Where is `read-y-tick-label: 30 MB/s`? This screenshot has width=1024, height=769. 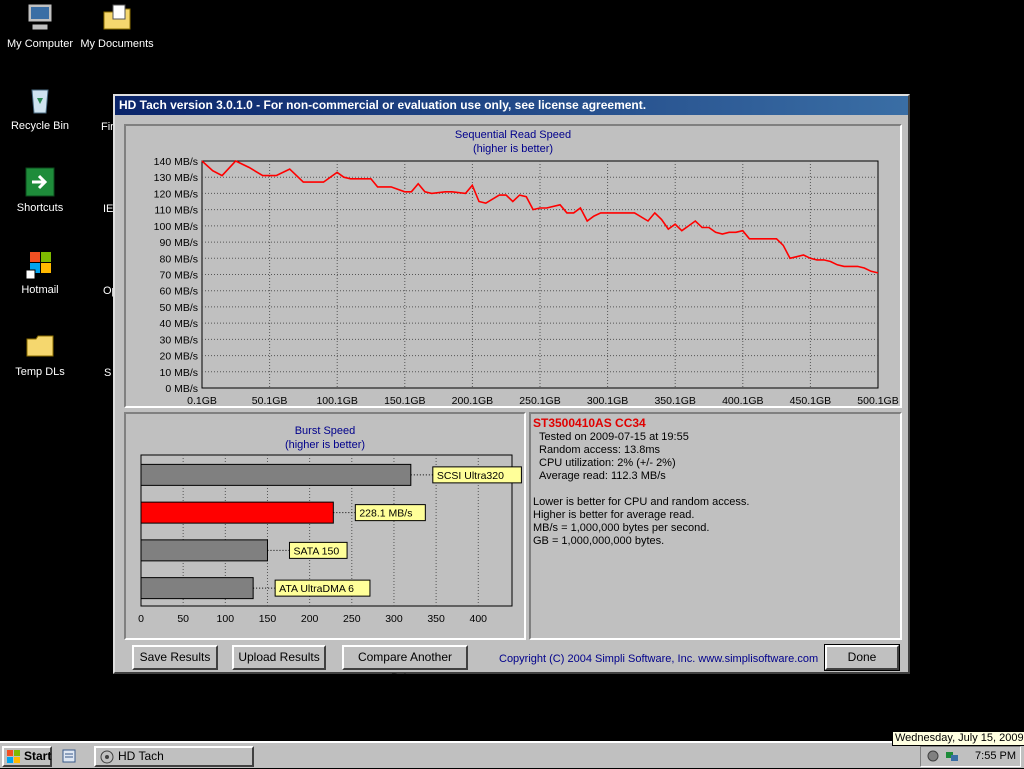
read-y-tick-label: 30 MB/s is located at coordinates (178, 340).